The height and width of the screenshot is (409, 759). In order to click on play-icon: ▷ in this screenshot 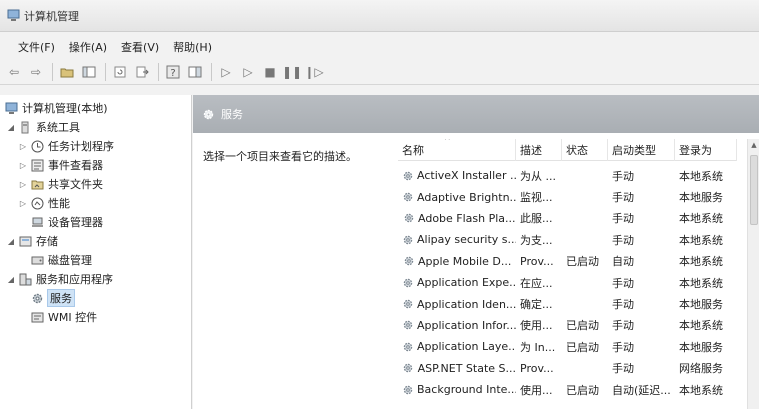, I will do `click(226, 72)`.